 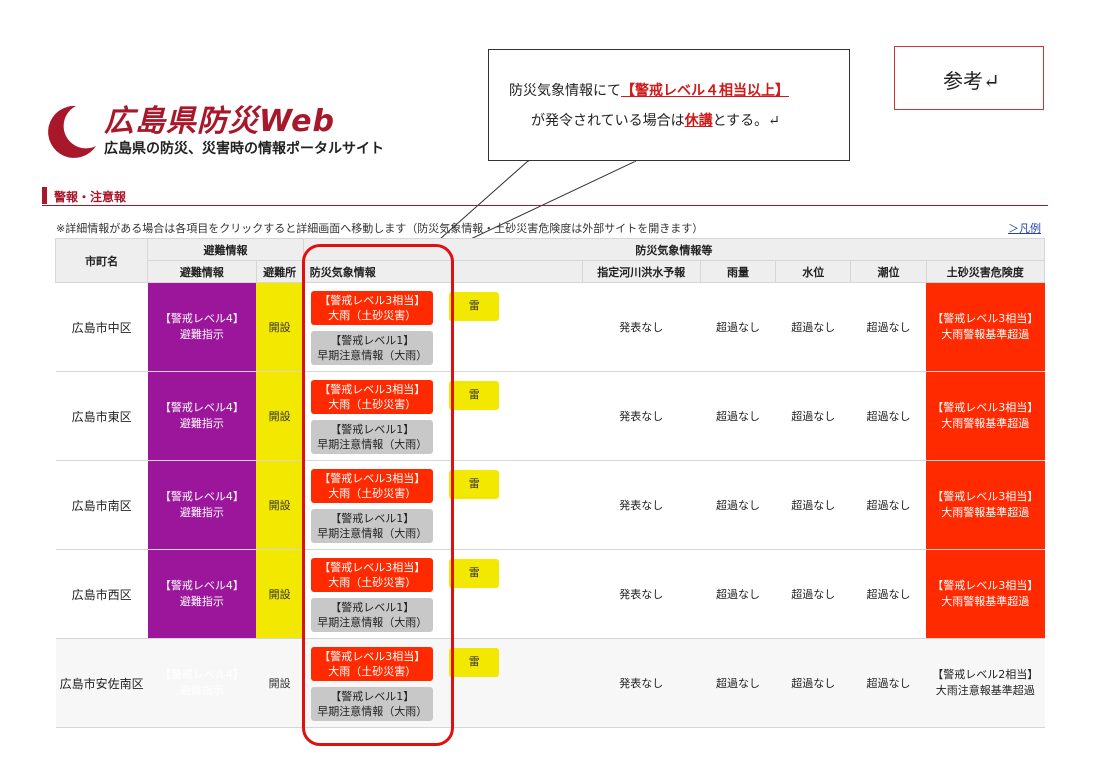 What do you see at coordinates (674, 249) in the screenshot?
I see `header-weather-group: 防災気象情報等` at bounding box center [674, 249].